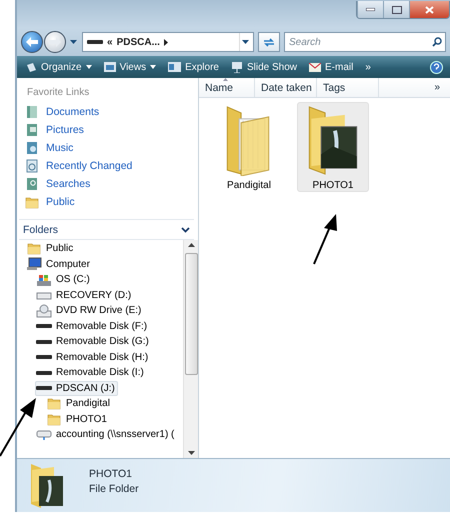 This screenshot has height=520, width=450. Describe the element at coordinates (227, 87) in the screenshot. I see `column-header: Name` at that location.